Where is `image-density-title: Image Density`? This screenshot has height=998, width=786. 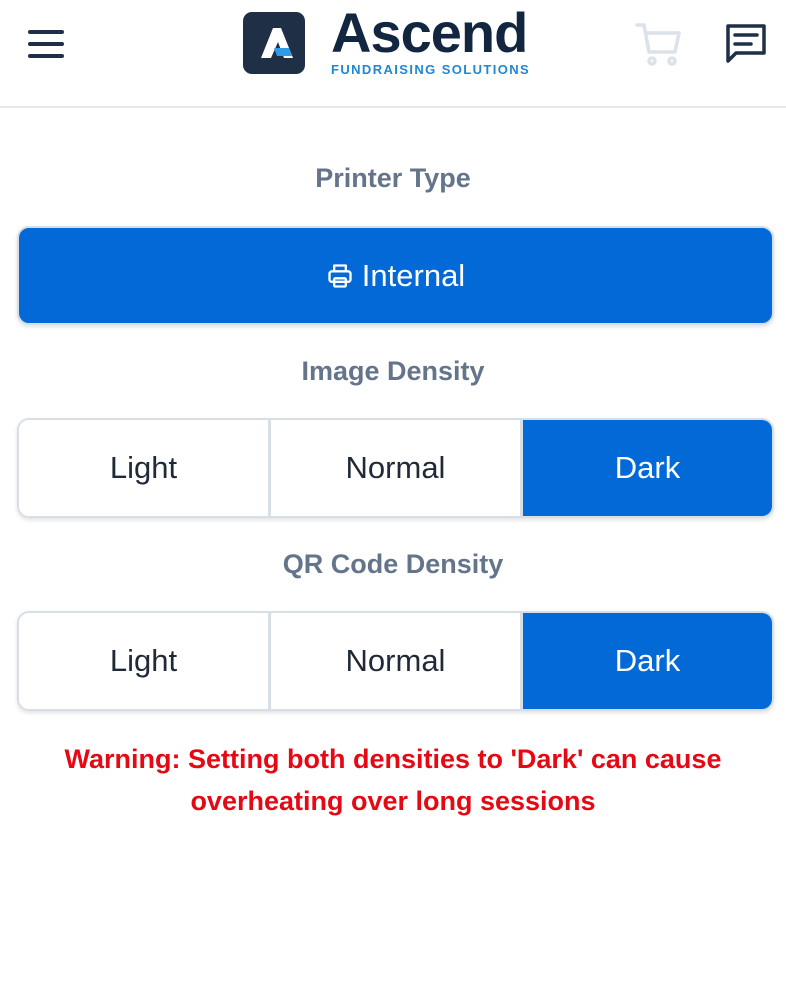
image-density-title: Image Density is located at coordinates (393, 371).